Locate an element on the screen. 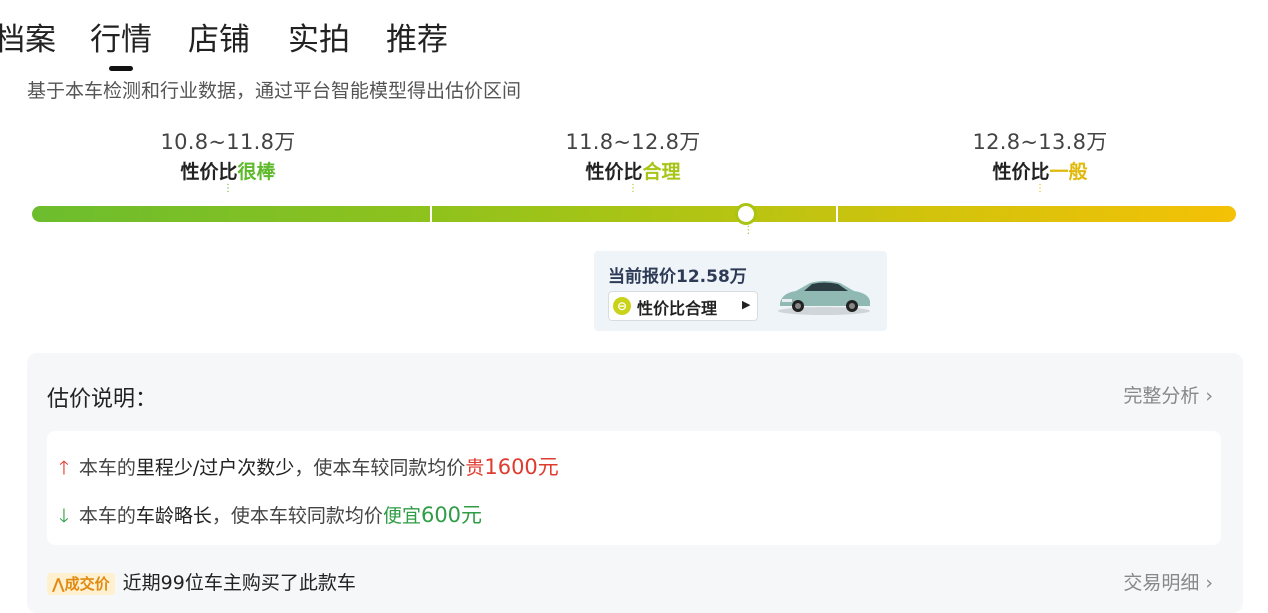  tab-store: 店铺 is located at coordinates (219, 36).